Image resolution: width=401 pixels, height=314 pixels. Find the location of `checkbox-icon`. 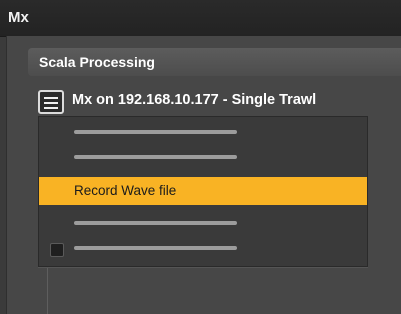

checkbox-icon is located at coordinates (57, 250).